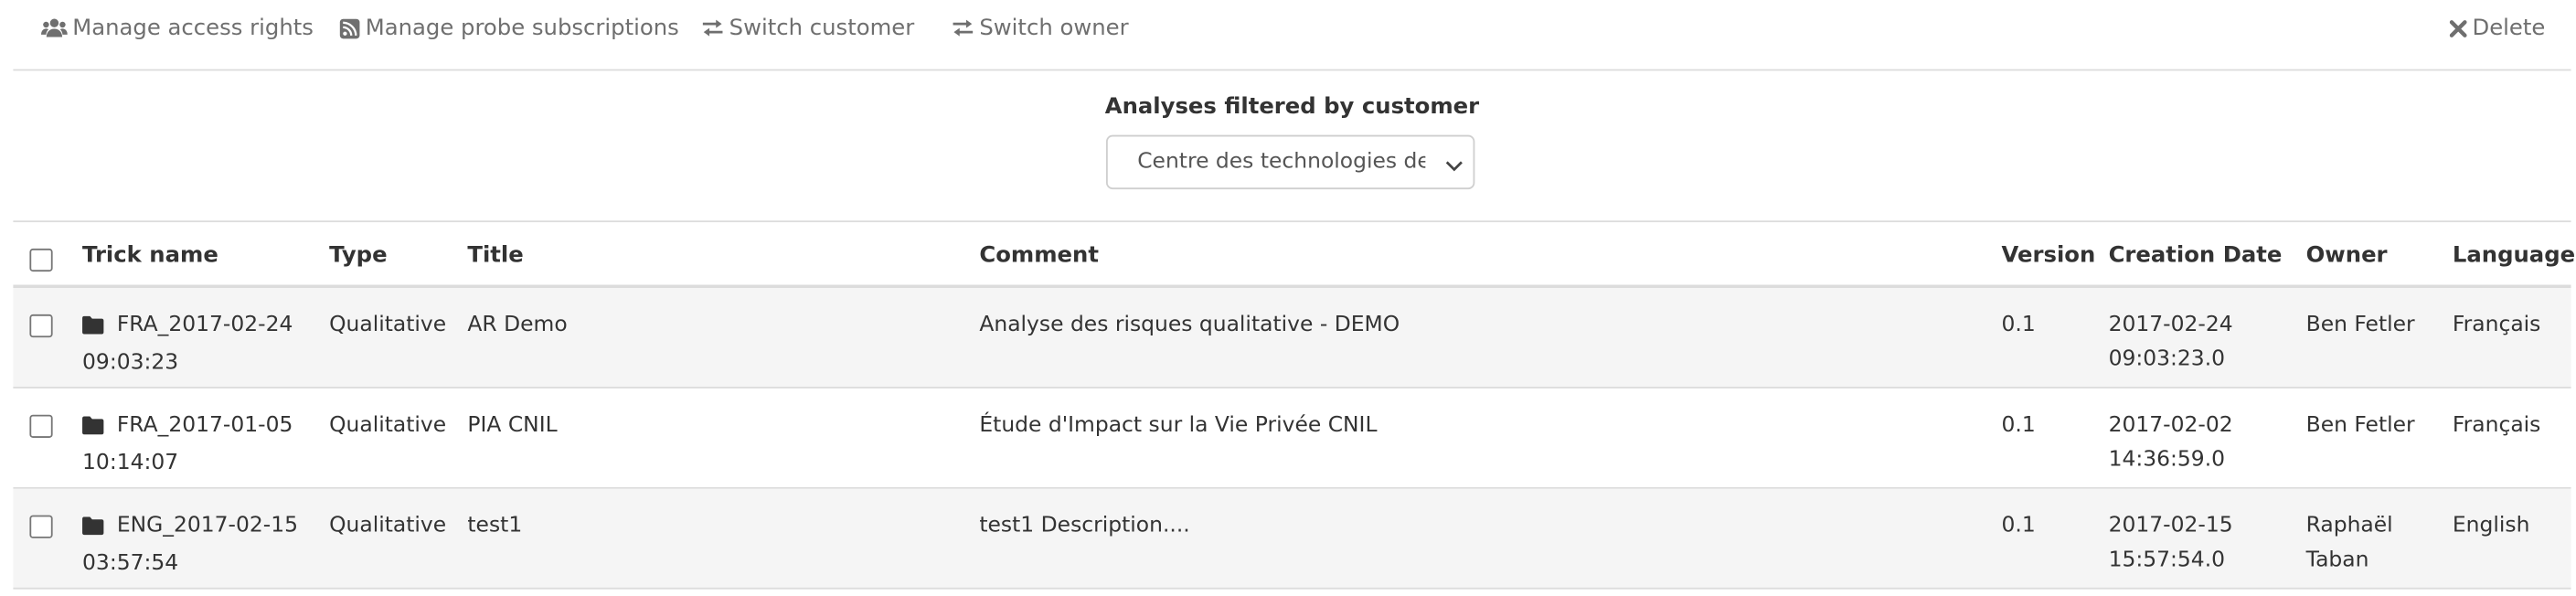 This screenshot has height=596, width=2576. What do you see at coordinates (207, 526) in the screenshot?
I see `trick-name-date: ENG_2017-02-15` at bounding box center [207, 526].